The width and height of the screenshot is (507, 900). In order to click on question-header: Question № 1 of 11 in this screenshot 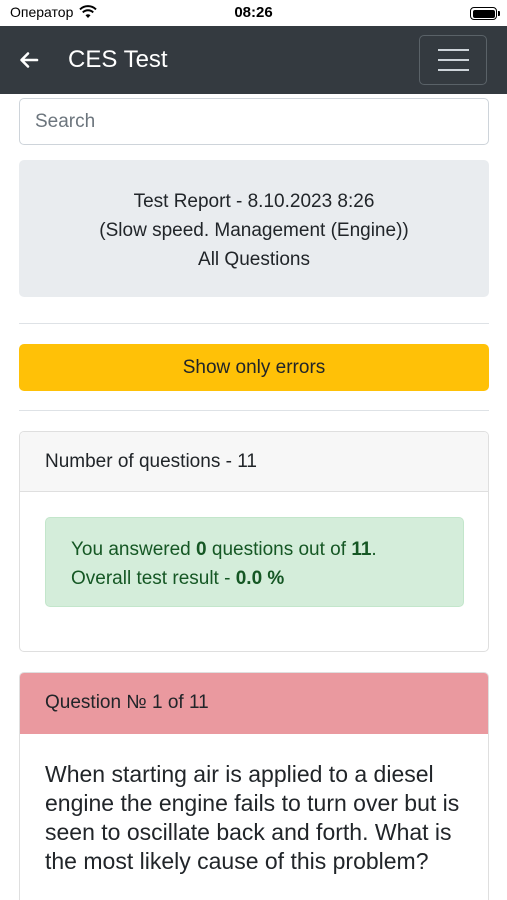, I will do `click(254, 703)`.